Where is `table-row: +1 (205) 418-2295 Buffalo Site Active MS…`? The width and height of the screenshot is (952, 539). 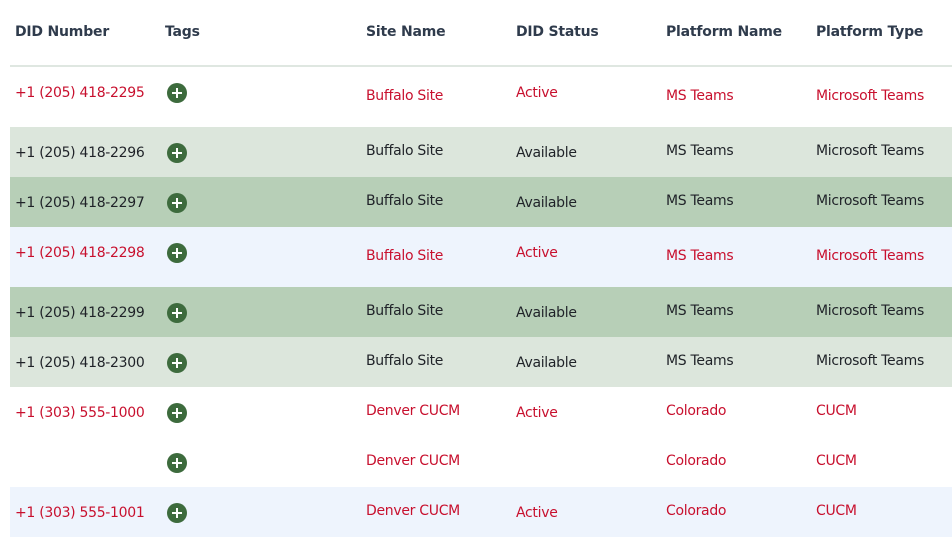 table-row: +1 (205) 418-2295 Buffalo Site Active MS… is located at coordinates (481, 97).